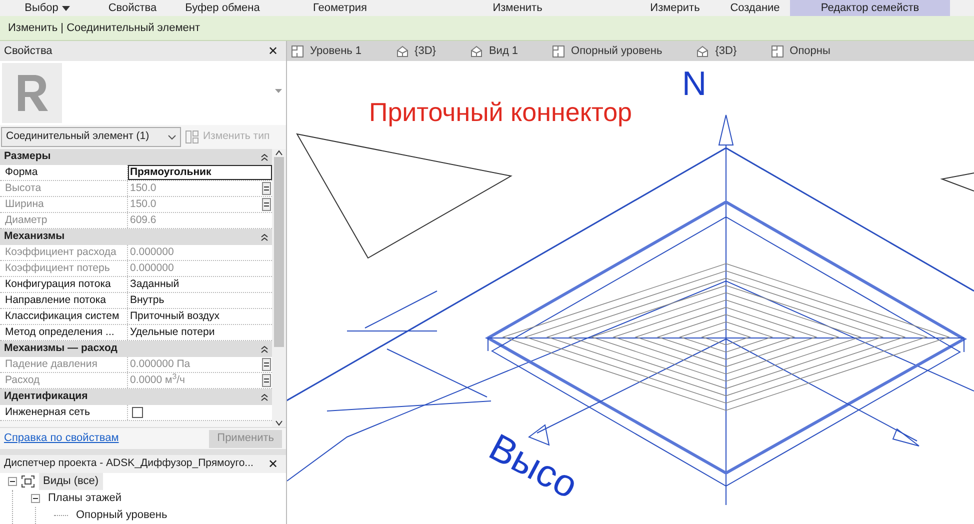 Image resolution: width=974 pixels, height=524 pixels. I want to click on property-name: Диаметр, so click(26, 220).